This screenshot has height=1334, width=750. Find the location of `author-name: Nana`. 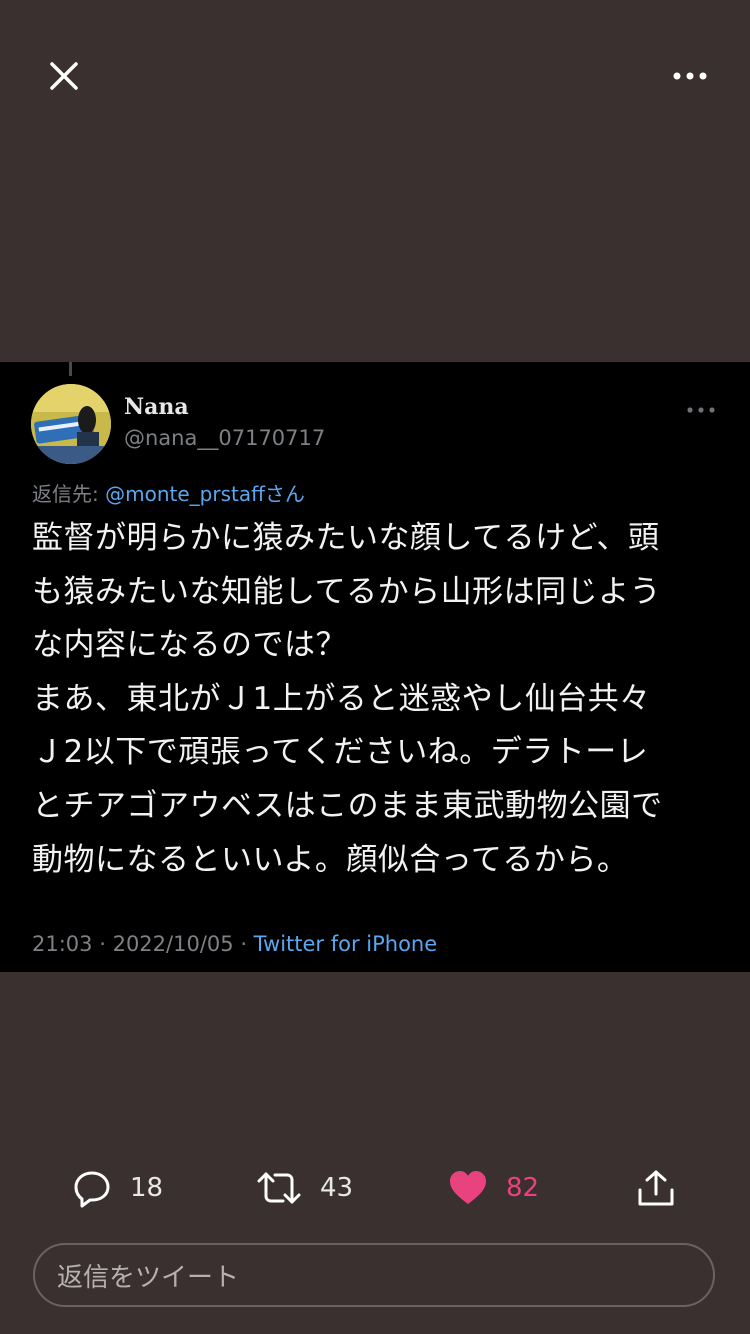

author-name: Nana is located at coordinates (156, 407).